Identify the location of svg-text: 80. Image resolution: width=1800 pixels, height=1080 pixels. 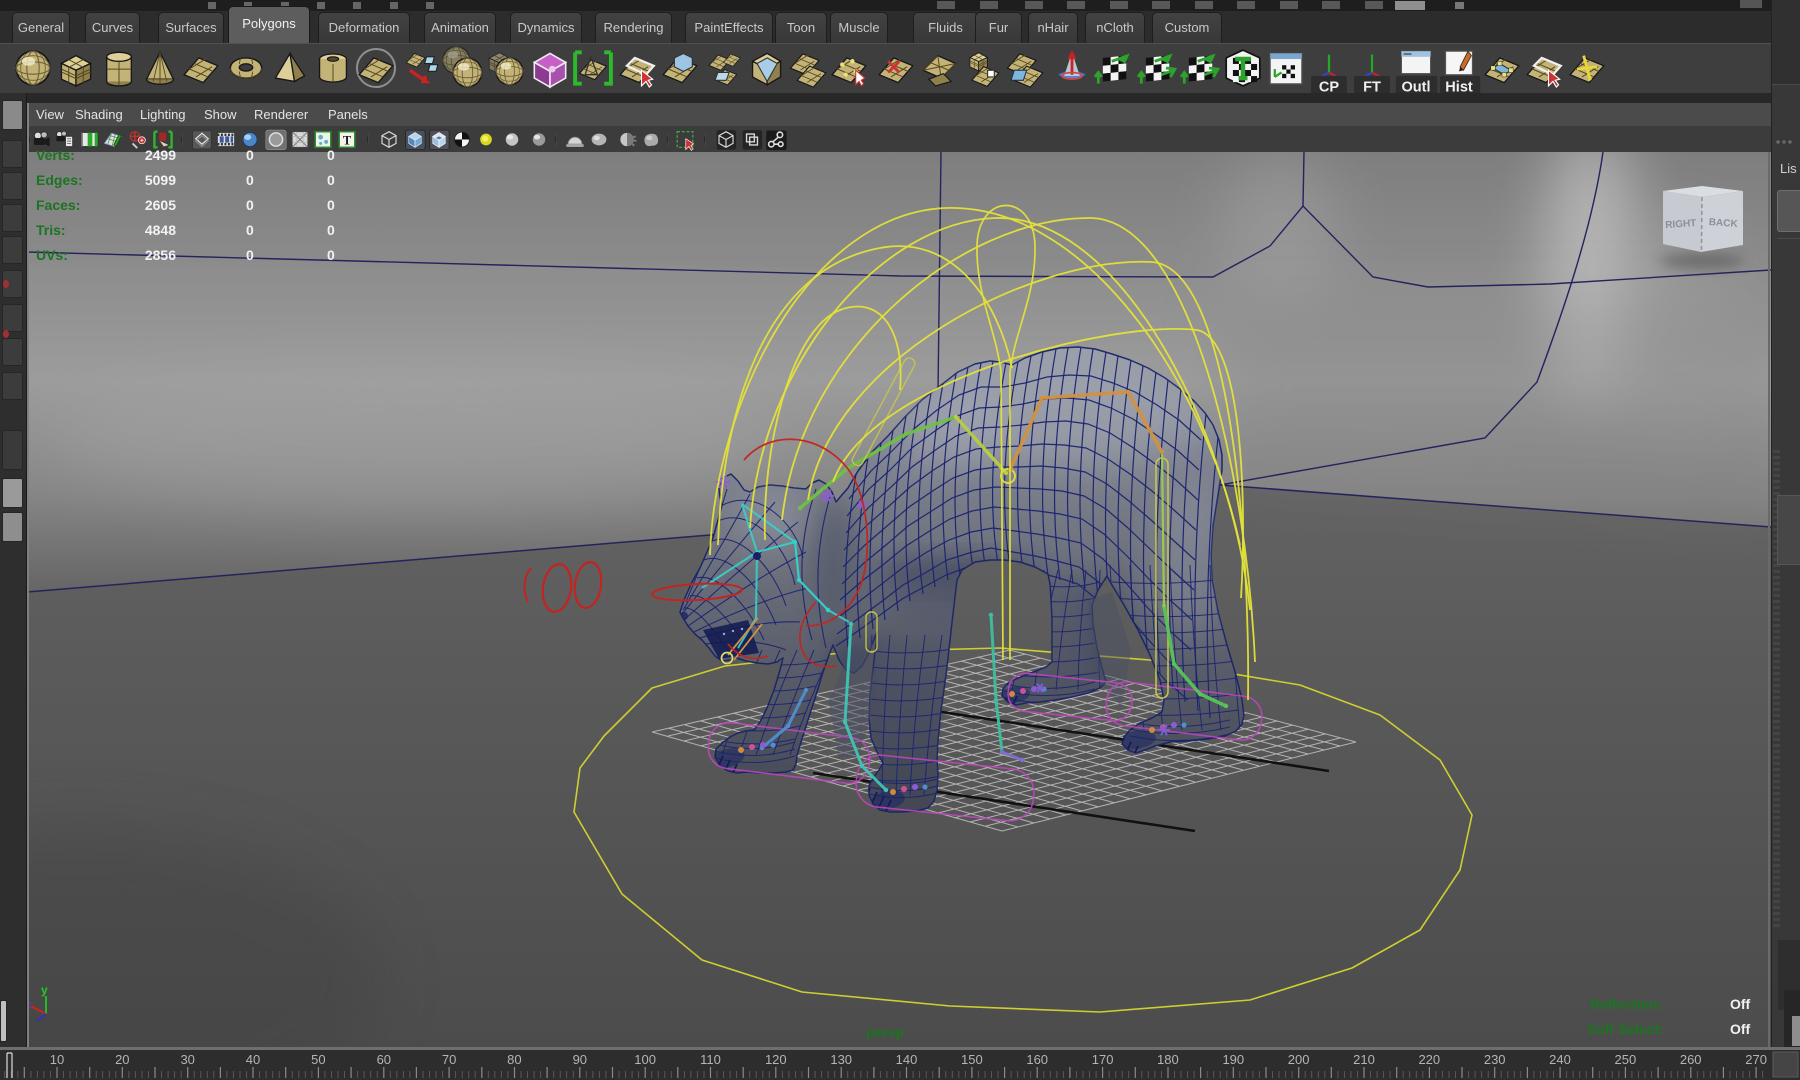
(514, 1059).